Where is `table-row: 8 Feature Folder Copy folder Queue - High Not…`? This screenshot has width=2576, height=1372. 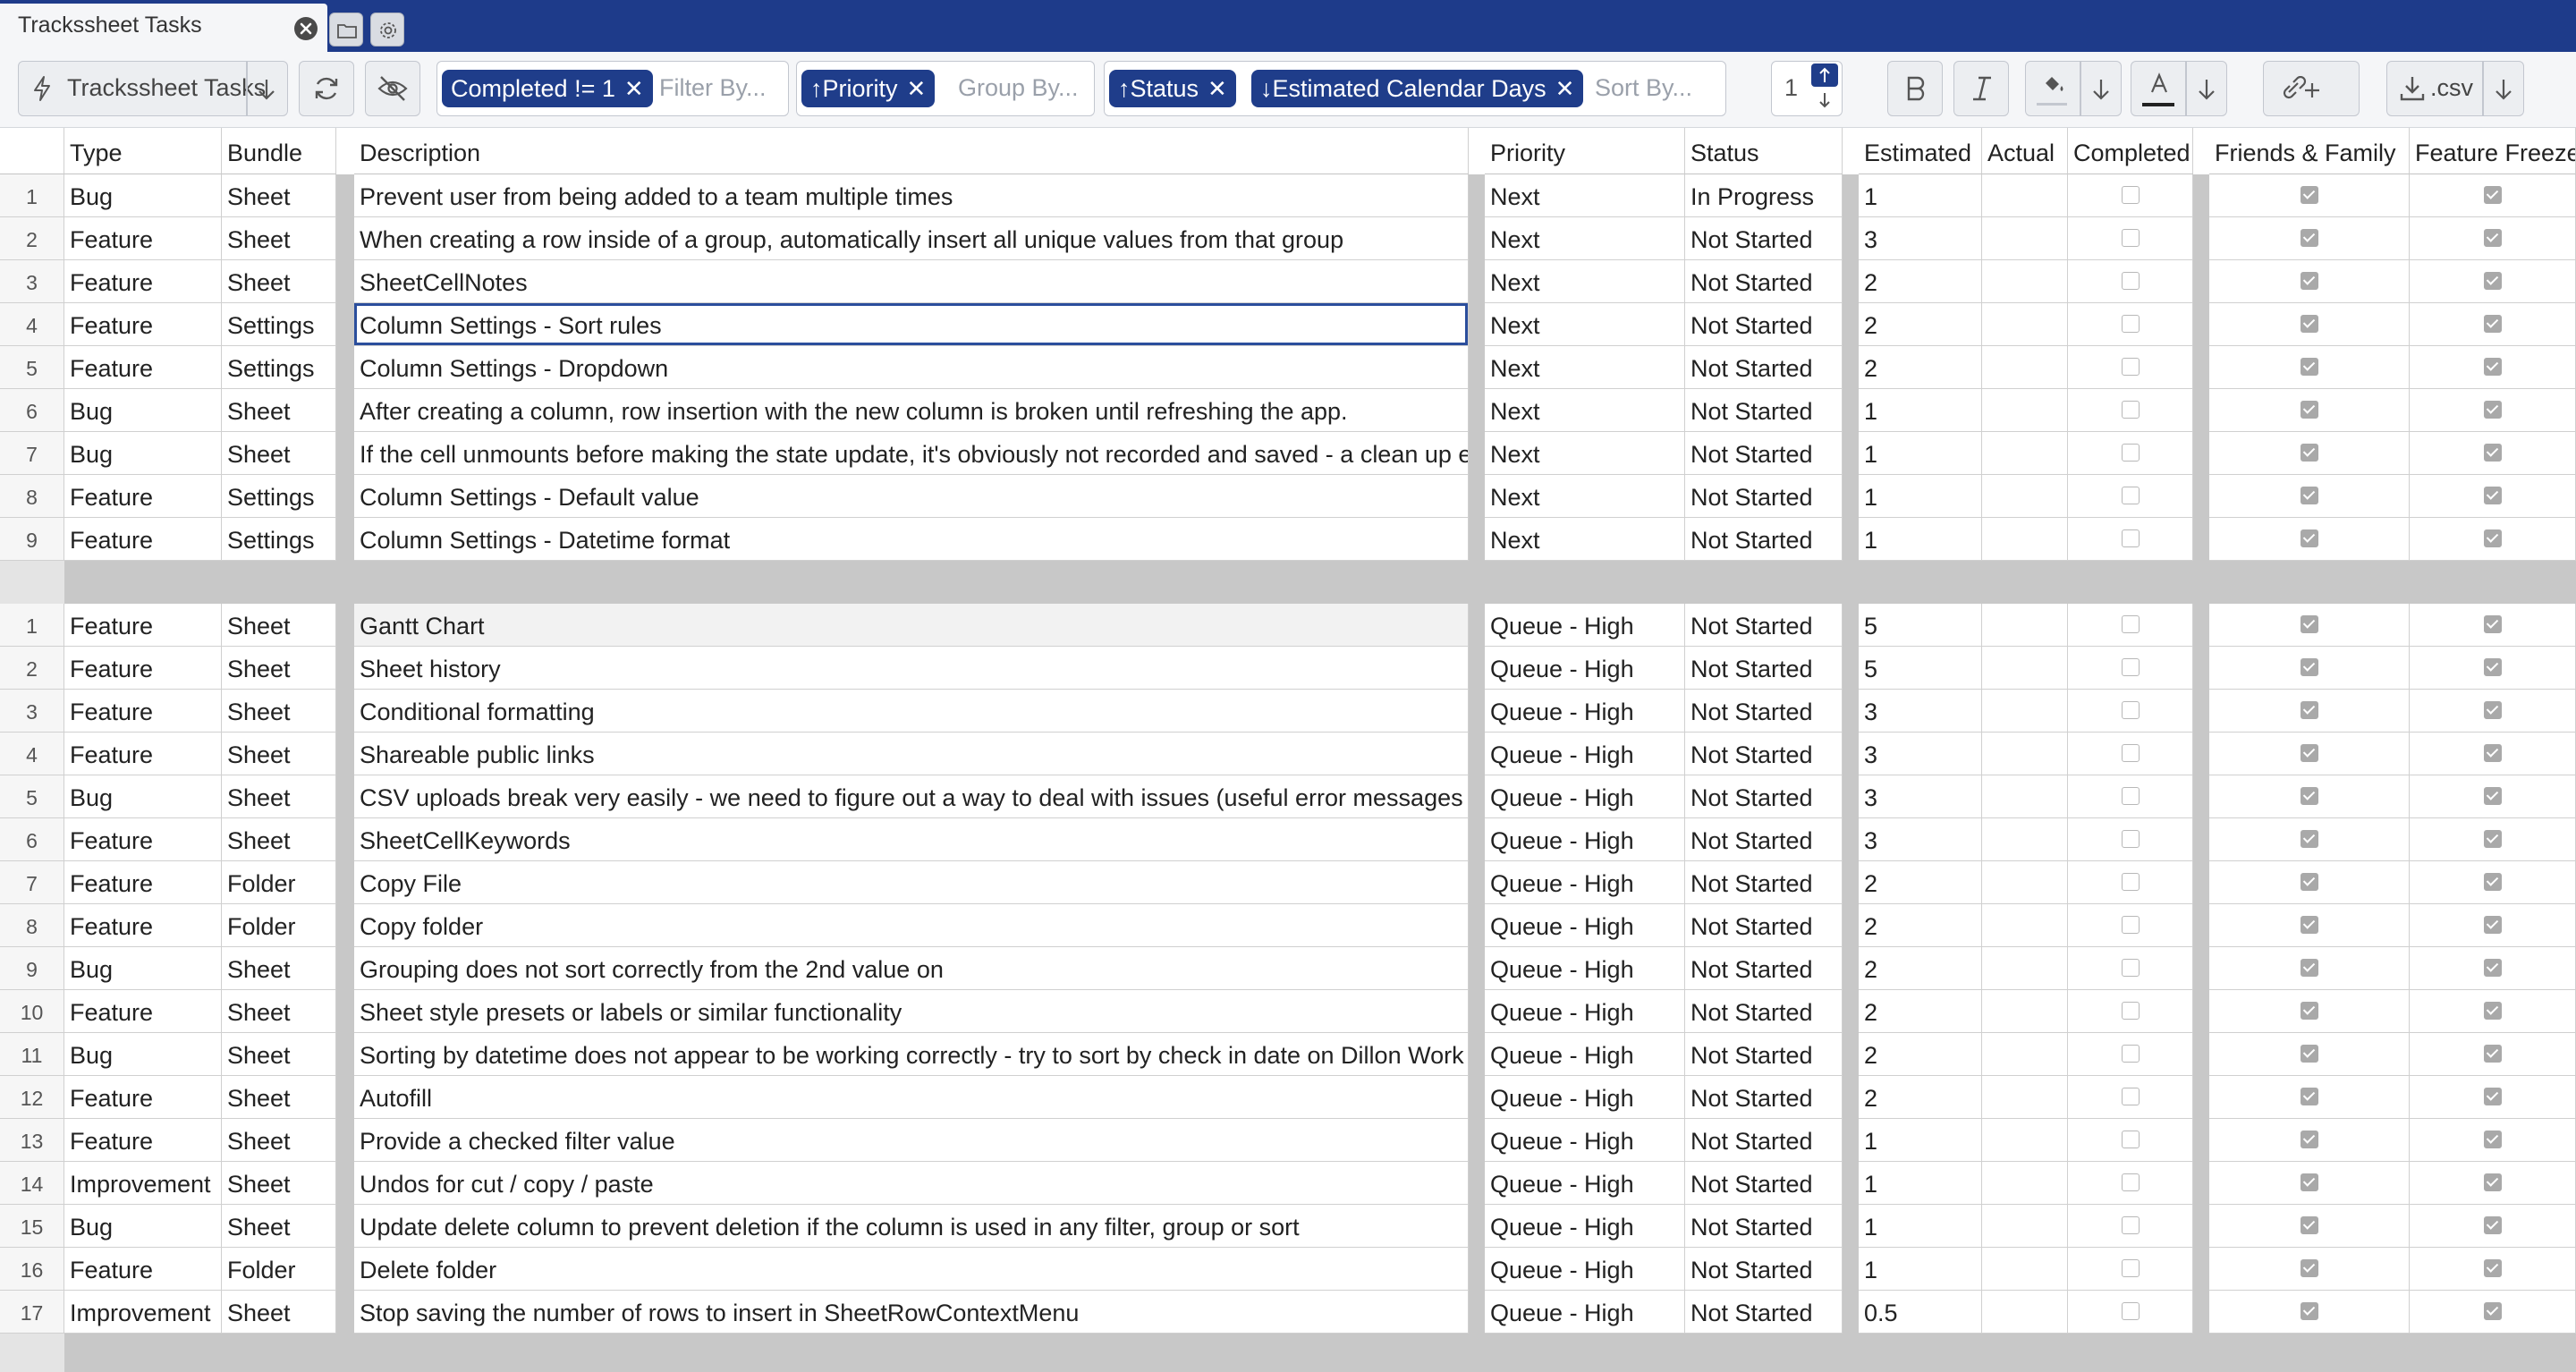 table-row: 8 Feature Folder Copy folder Queue - High Not… is located at coordinates (1288, 925).